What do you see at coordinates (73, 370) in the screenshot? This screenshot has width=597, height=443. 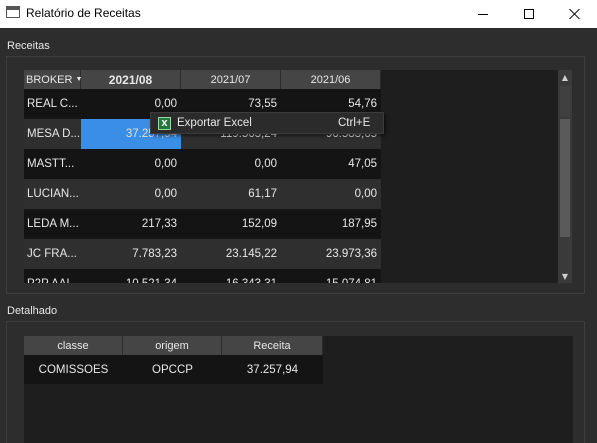 I see `classe-cell: COMISSOES` at bounding box center [73, 370].